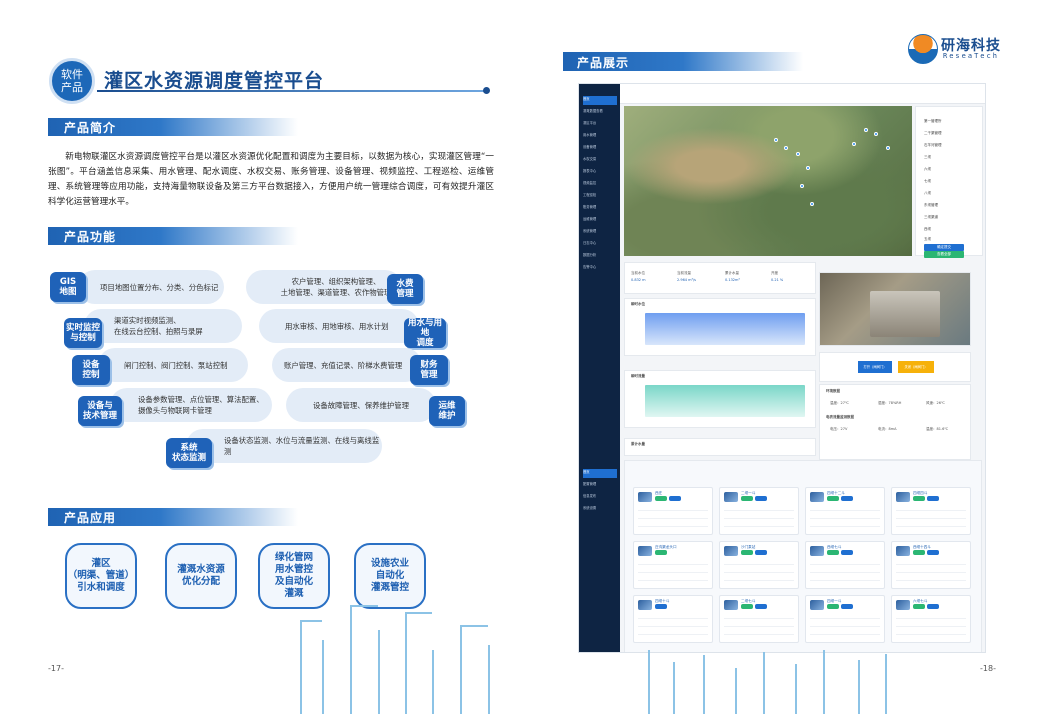 The height and width of the screenshot is (714, 1046). I want to click on stat-label: 开度, so click(774, 273).